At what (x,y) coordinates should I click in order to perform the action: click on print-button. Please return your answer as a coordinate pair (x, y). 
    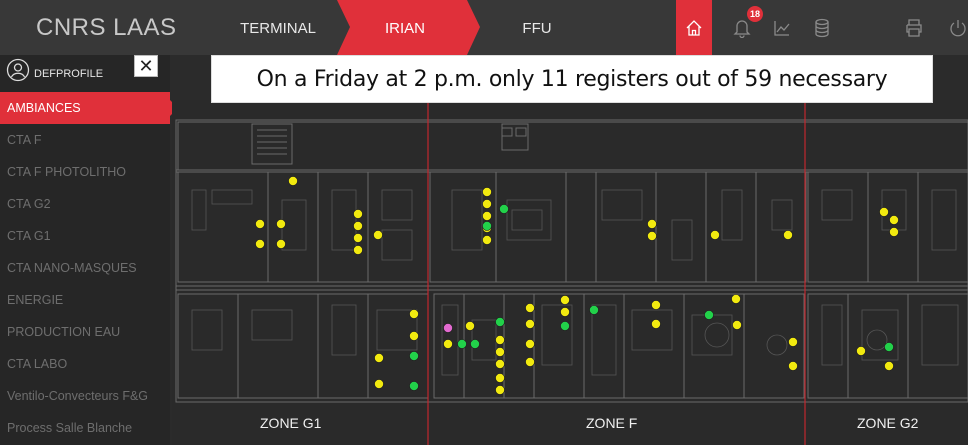
    Looking at the image, I should click on (914, 27).